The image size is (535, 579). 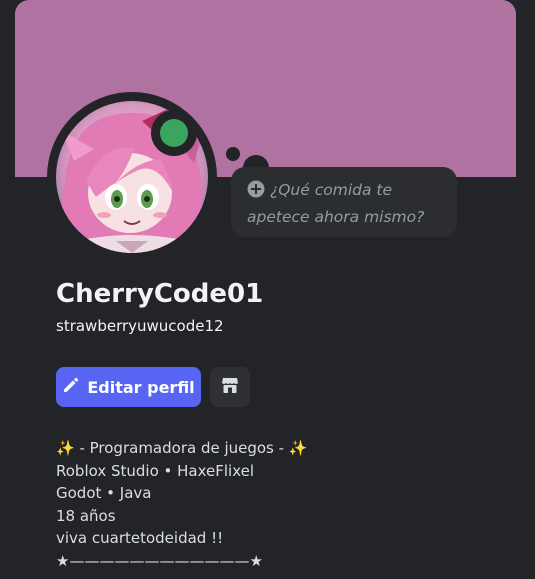 What do you see at coordinates (344, 202) in the screenshot?
I see `custom-status-bubble: ¿Qué comida te apetece ahora mismo?` at bounding box center [344, 202].